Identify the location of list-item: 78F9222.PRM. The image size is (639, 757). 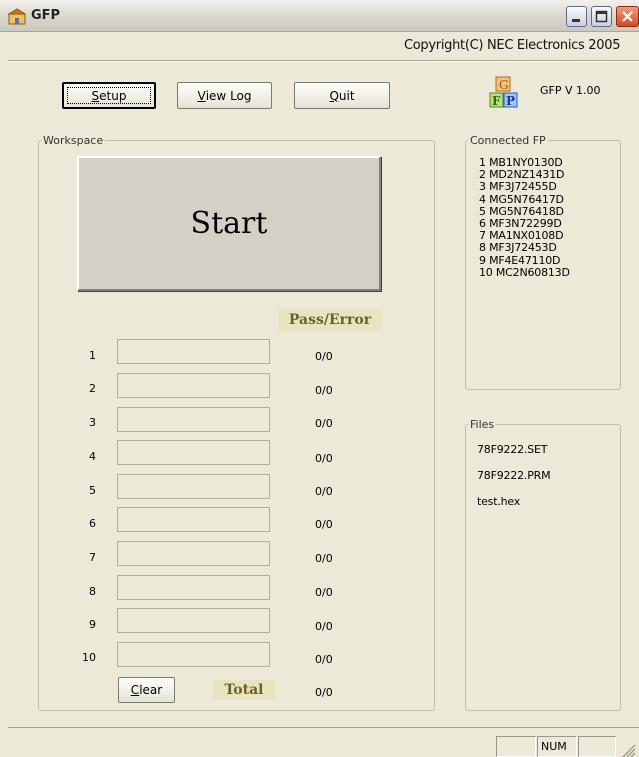
(514, 475).